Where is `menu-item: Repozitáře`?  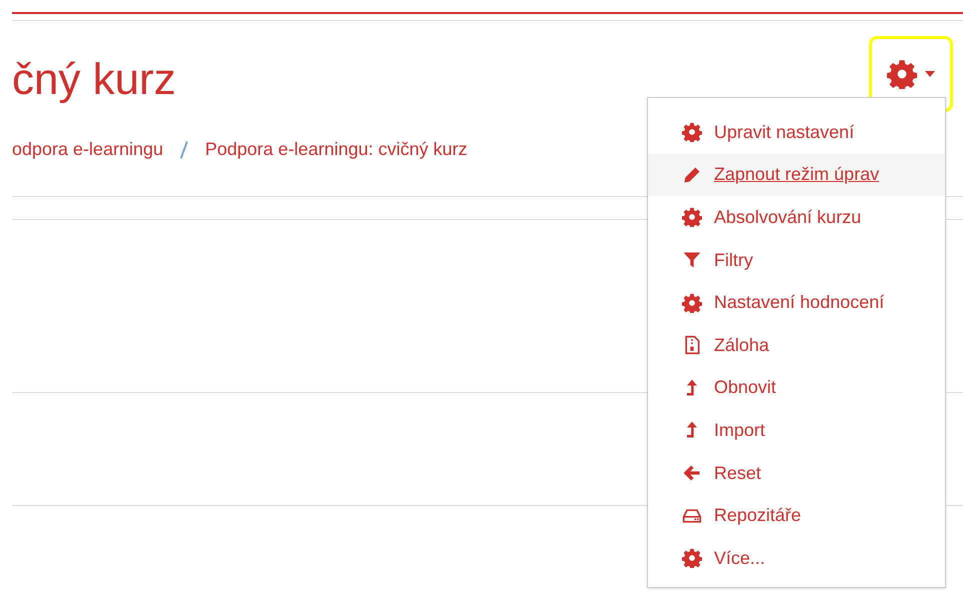 menu-item: Repozitáře is located at coordinates (796, 515).